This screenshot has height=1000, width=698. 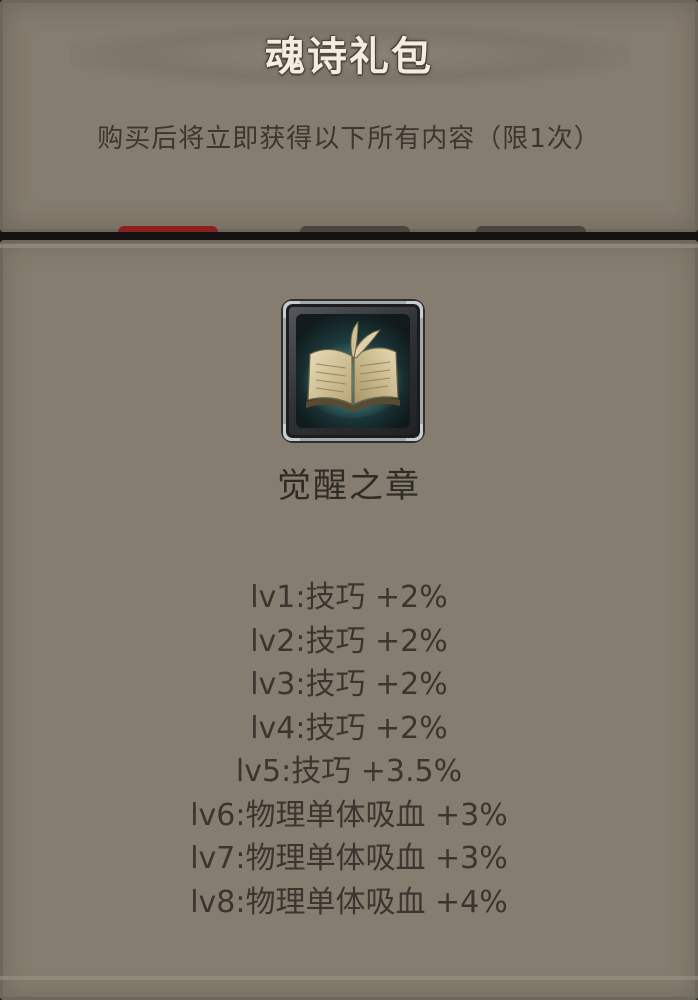 What do you see at coordinates (349, 728) in the screenshot?
I see `level-bonus-item: lv4:技巧 +2%` at bounding box center [349, 728].